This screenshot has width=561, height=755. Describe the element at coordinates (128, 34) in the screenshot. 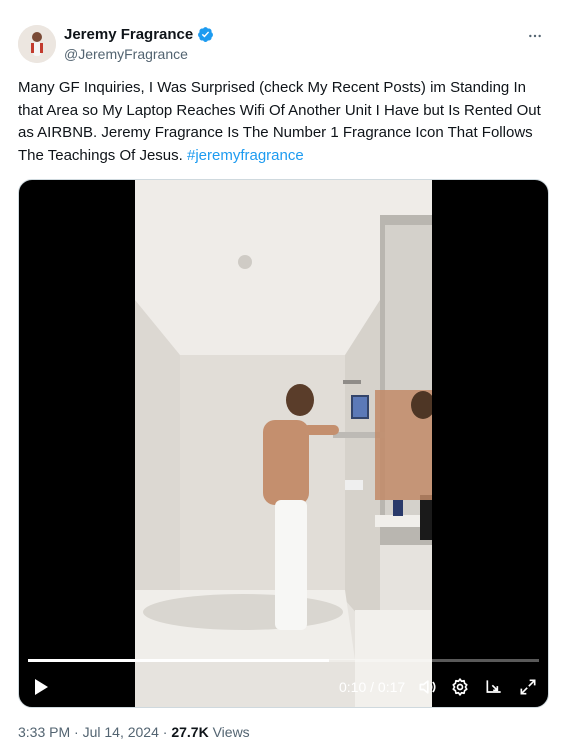

I see `display-name: Jeremy Fragrance` at that location.